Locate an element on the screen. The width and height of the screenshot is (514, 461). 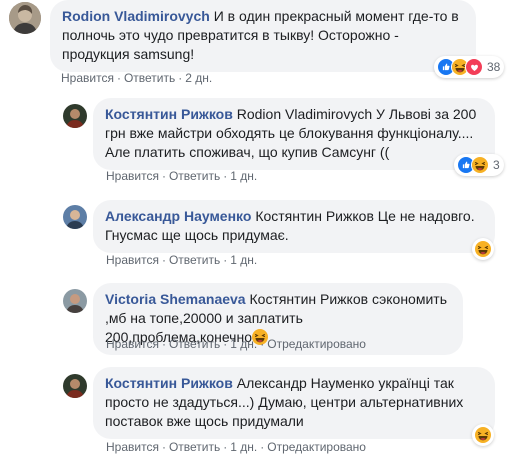
reaction-count: 3 is located at coordinates (496, 165).